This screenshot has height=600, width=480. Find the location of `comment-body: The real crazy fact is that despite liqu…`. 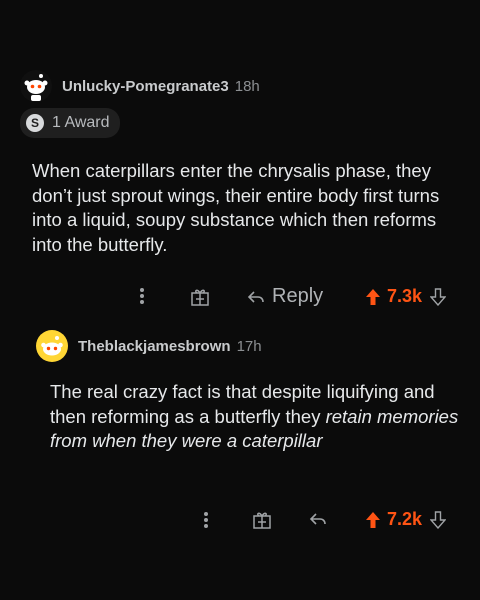

comment-body: The real crazy fact is that despite liqu… is located at coordinates (255, 417).